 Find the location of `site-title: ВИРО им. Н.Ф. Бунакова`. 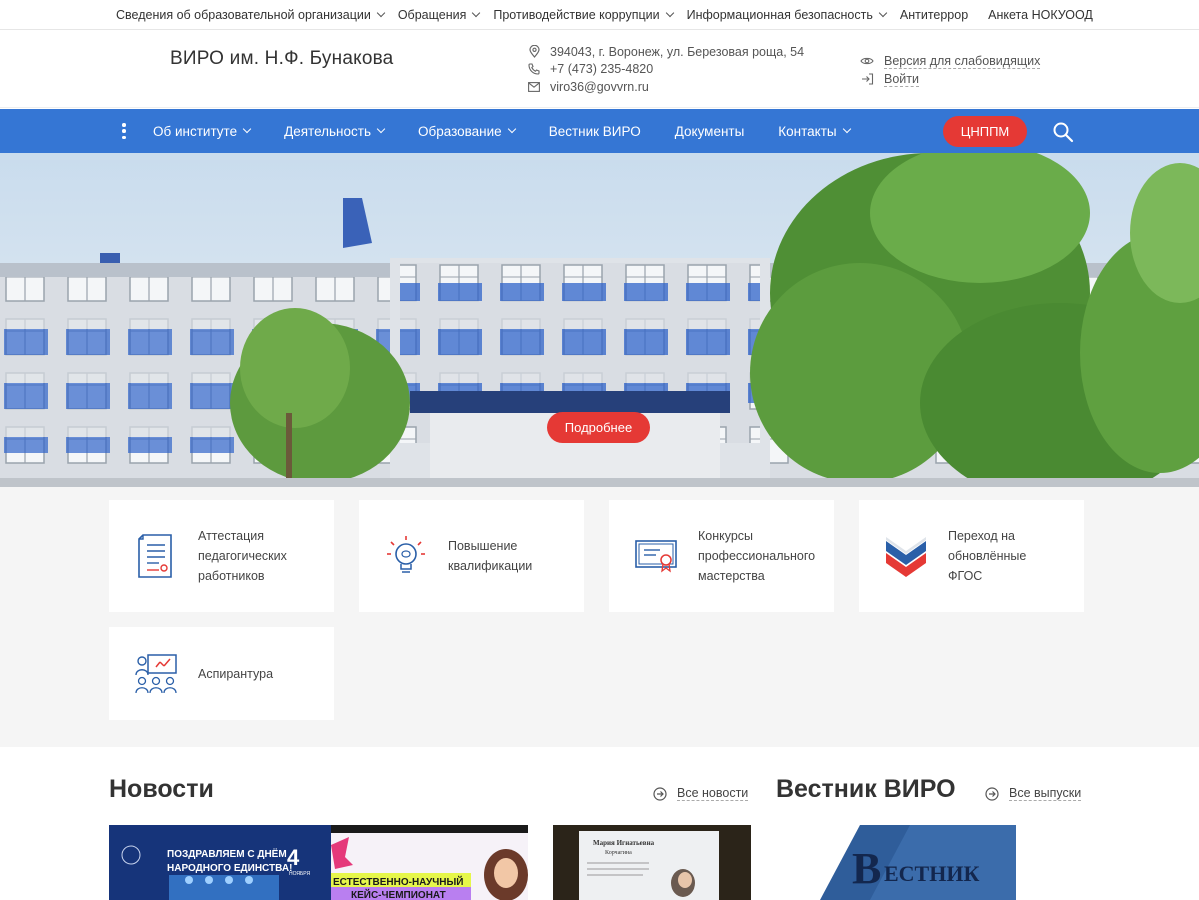

site-title: ВИРО им. Н.Ф. Бунакова is located at coordinates (281, 59).